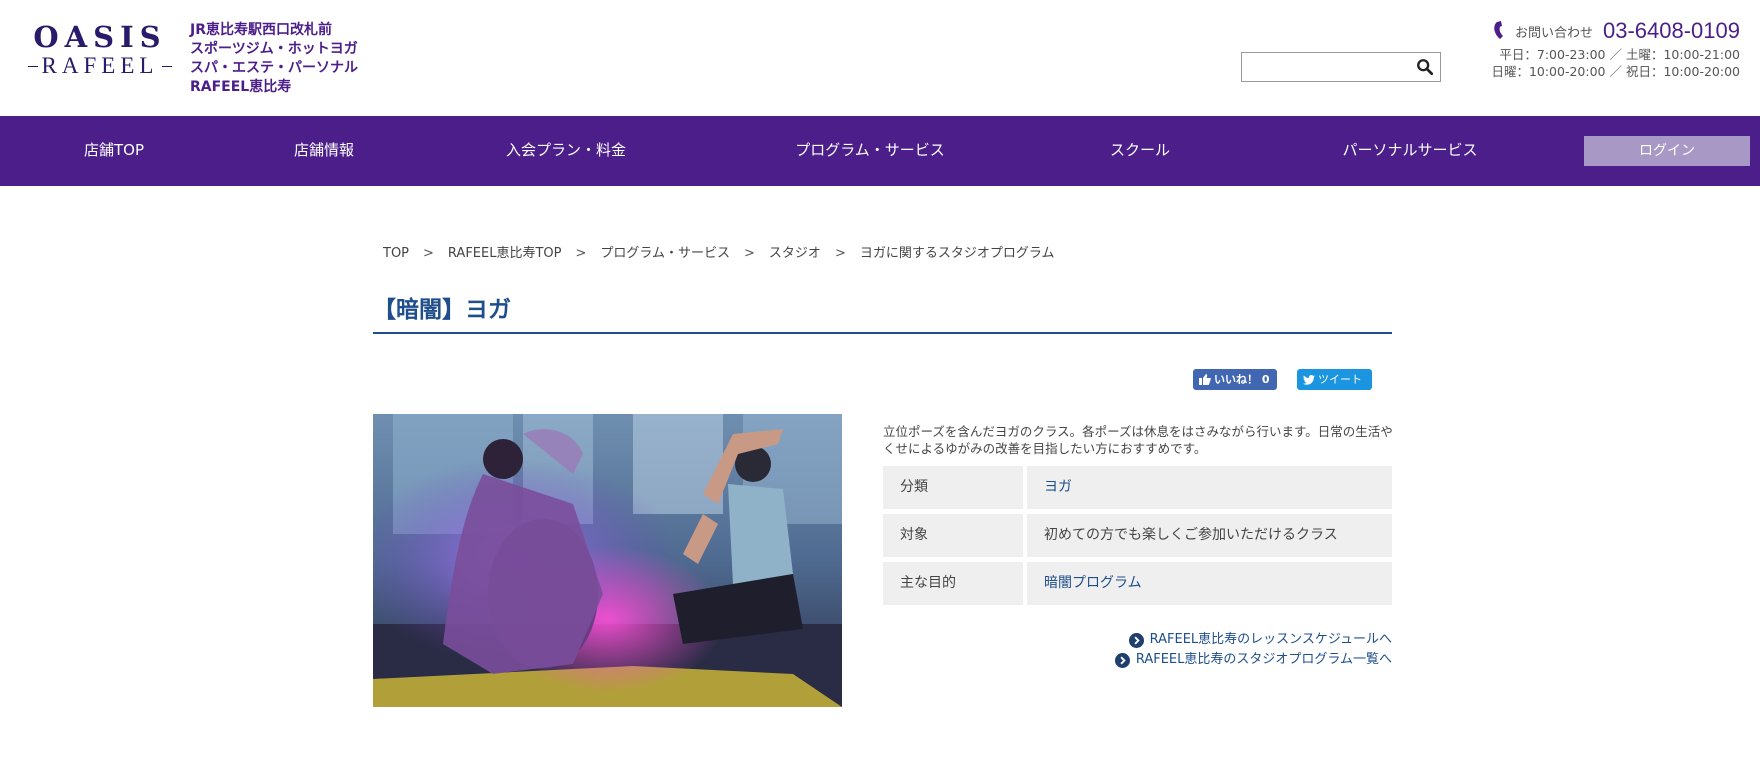 The height and width of the screenshot is (760, 1760). I want to click on row-label-category: 分類, so click(953, 487).